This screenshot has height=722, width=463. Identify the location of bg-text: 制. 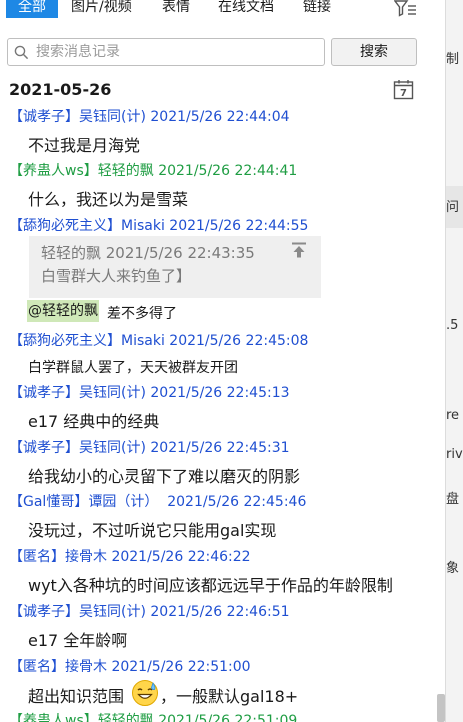
(453, 59).